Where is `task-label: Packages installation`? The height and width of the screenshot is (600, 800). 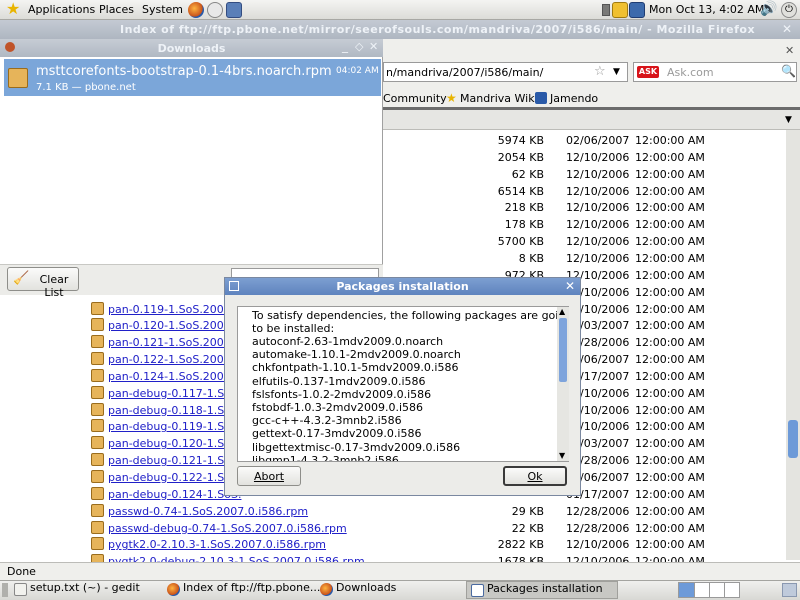 task-label: Packages installation is located at coordinates (545, 588).